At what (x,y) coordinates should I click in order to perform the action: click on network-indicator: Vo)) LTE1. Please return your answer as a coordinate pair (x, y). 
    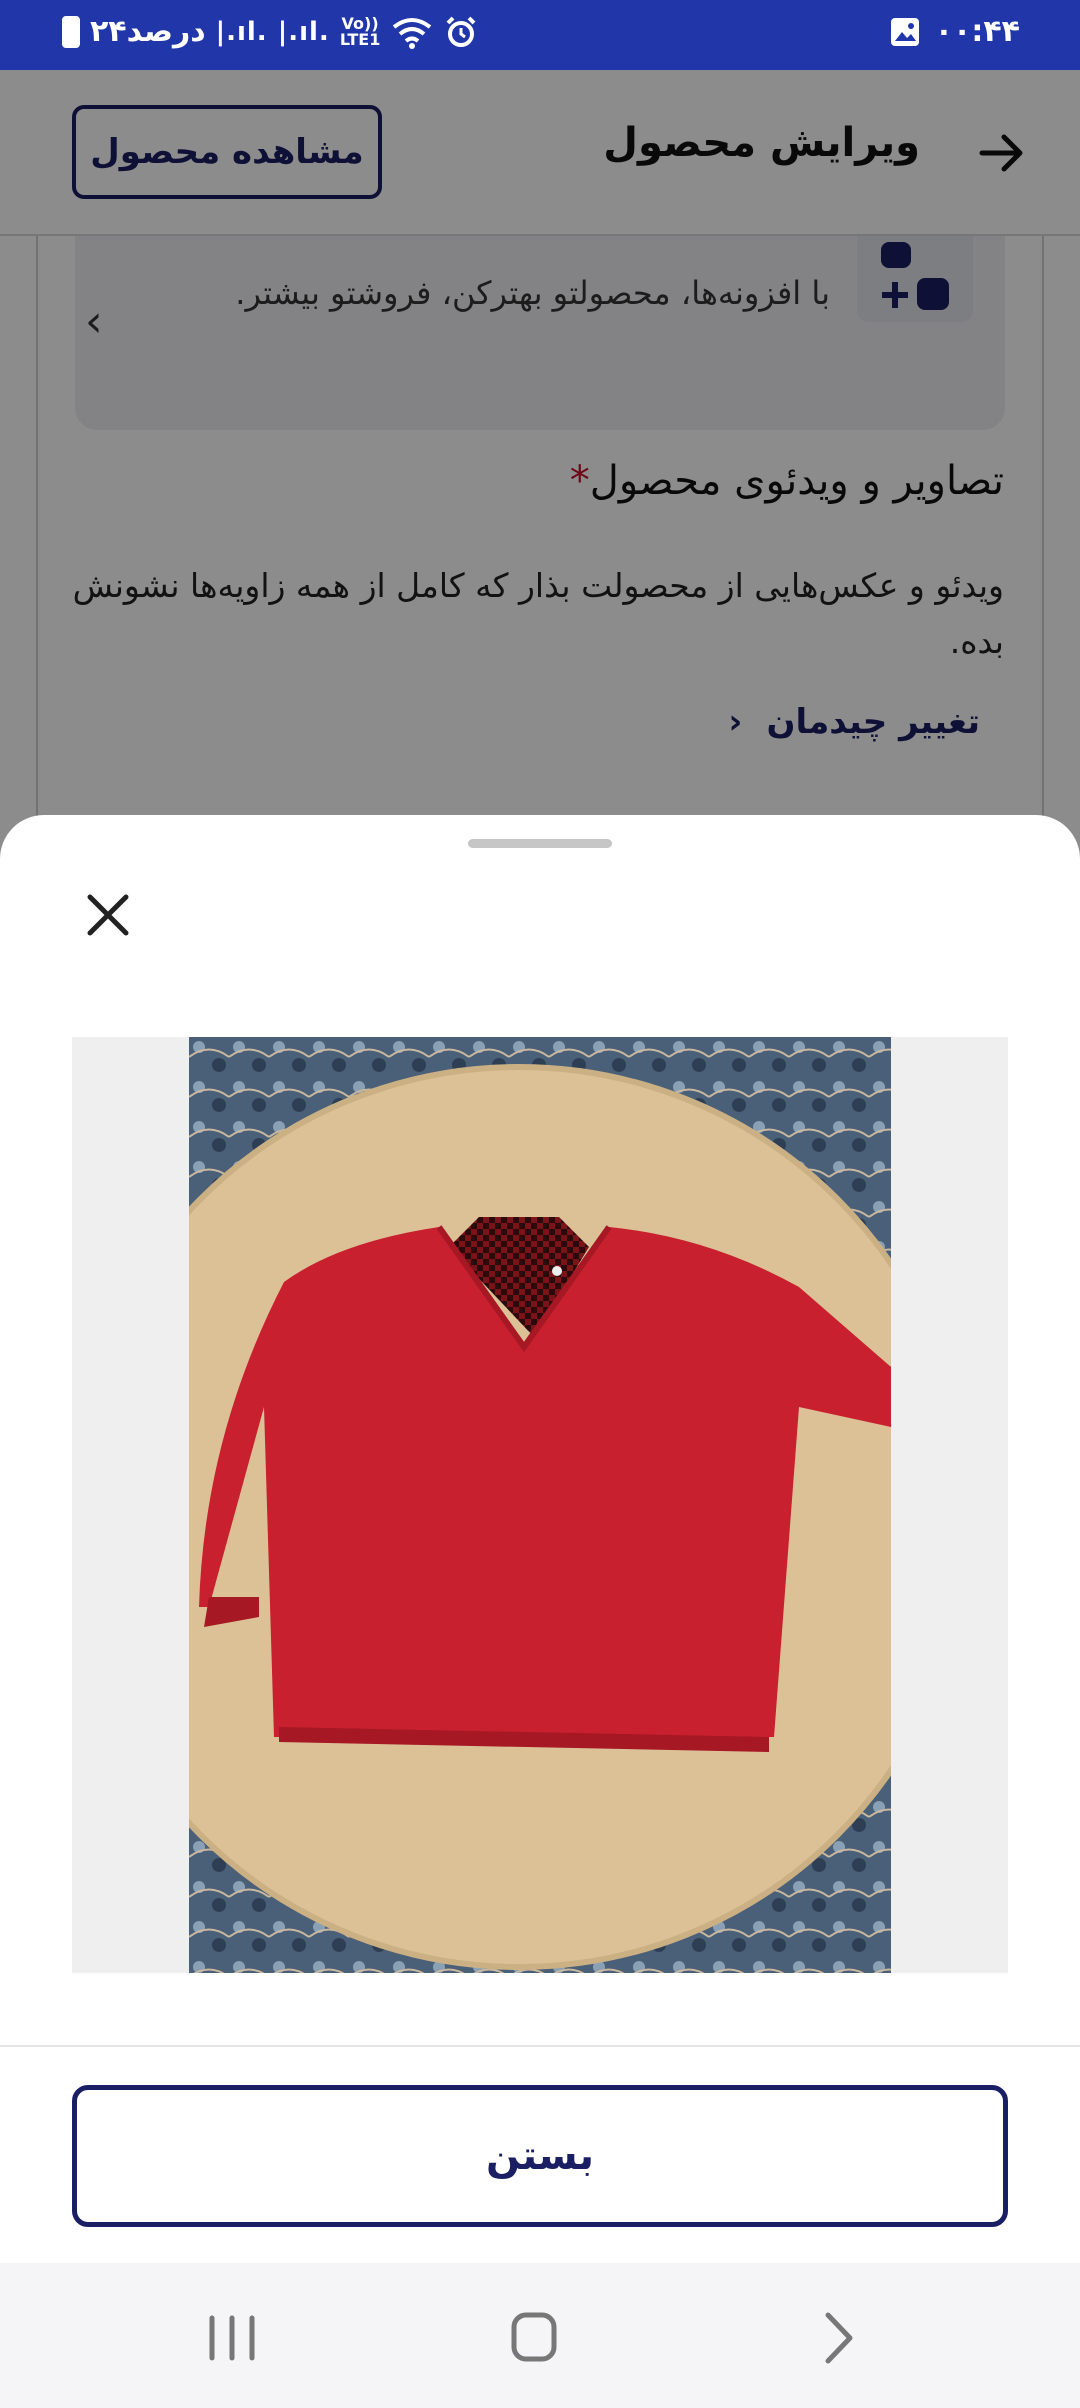
    Looking at the image, I should click on (360, 32).